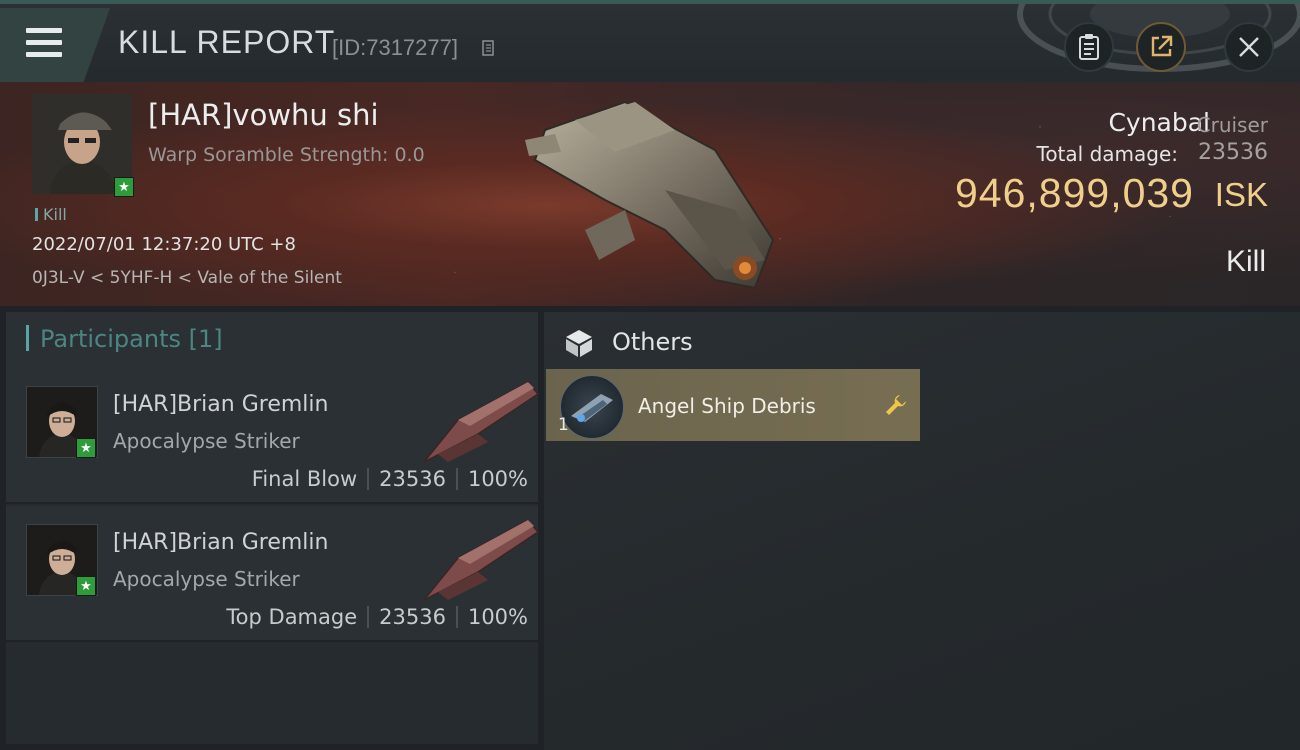 The image size is (1300, 750). Describe the element at coordinates (1159, 122) in the screenshot. I see `victim-ship-name: Cynabal` at that location.